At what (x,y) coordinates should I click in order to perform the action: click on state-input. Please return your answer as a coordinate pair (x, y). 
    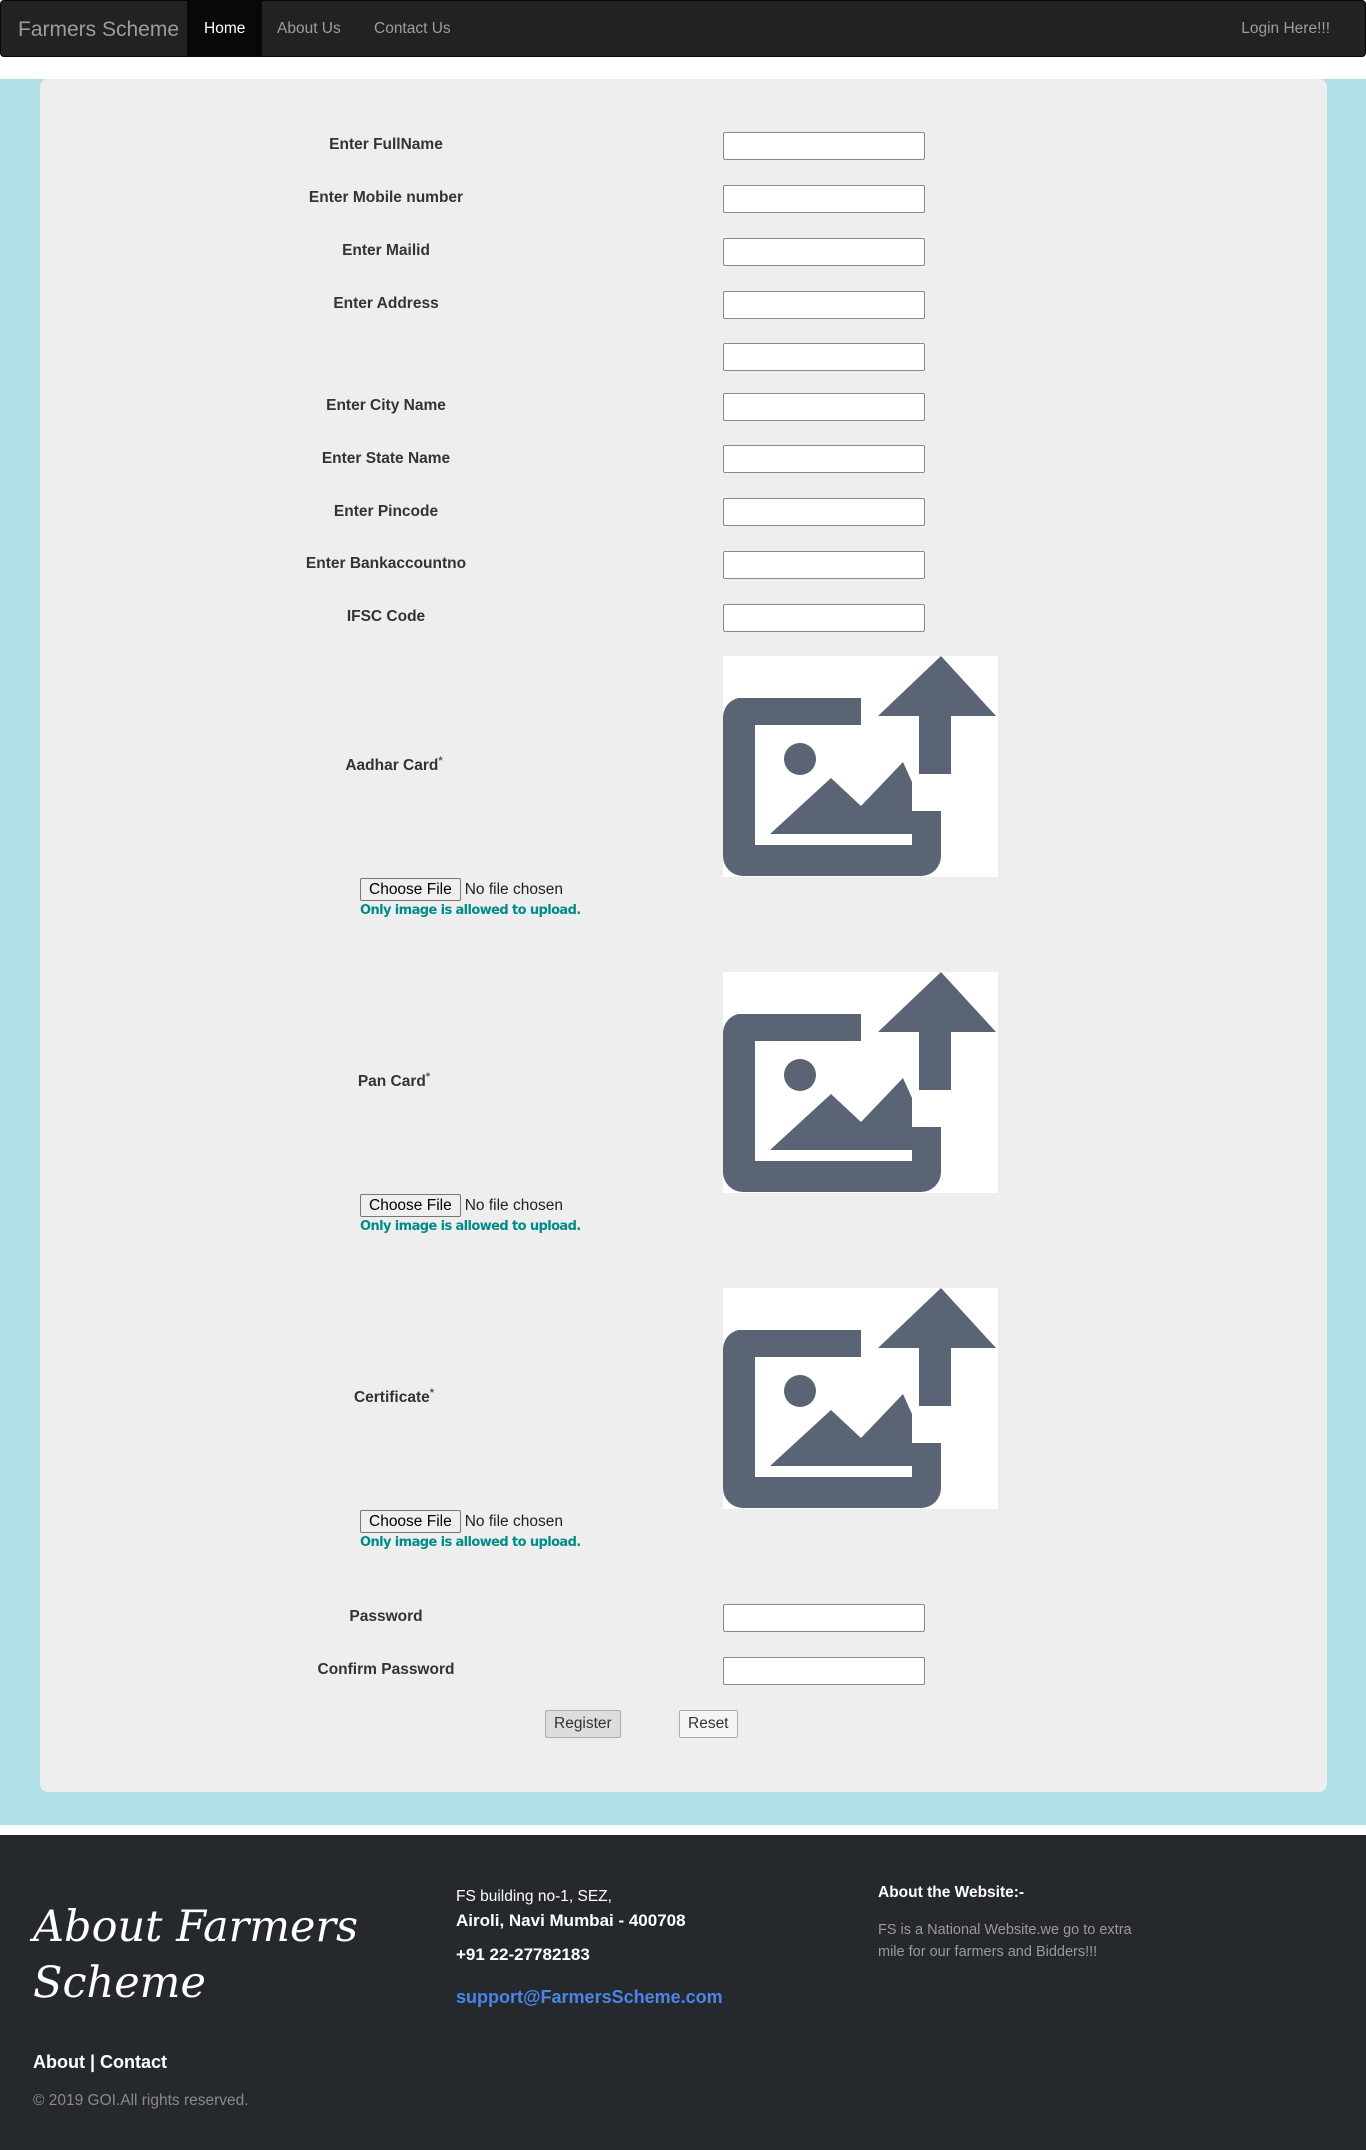
    Looking at the image, I should click on (824, 459).